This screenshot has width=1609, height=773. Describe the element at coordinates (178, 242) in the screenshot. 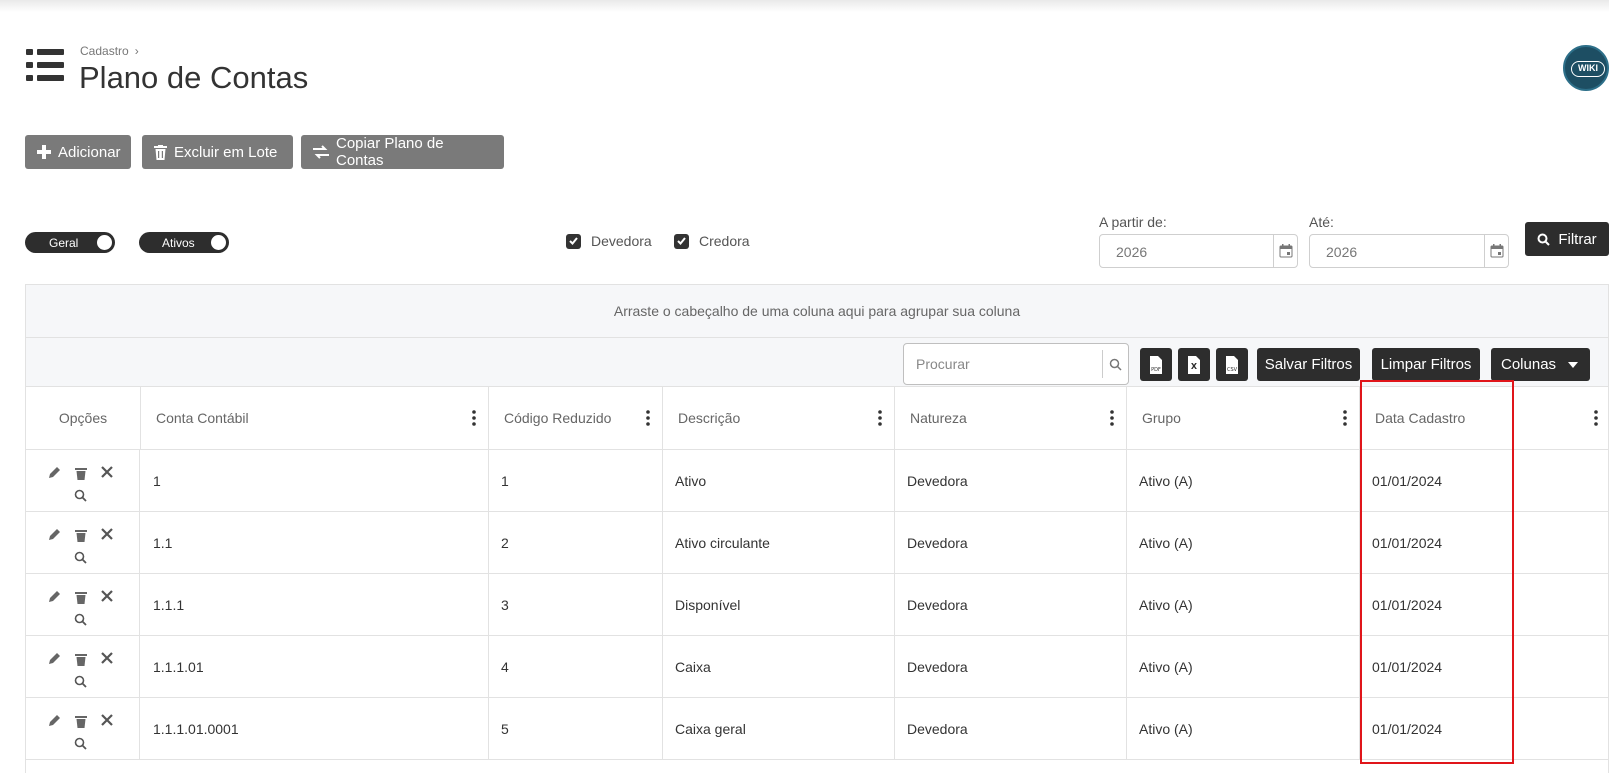

I see `toggle-ativos-label: Ativos` at that location.